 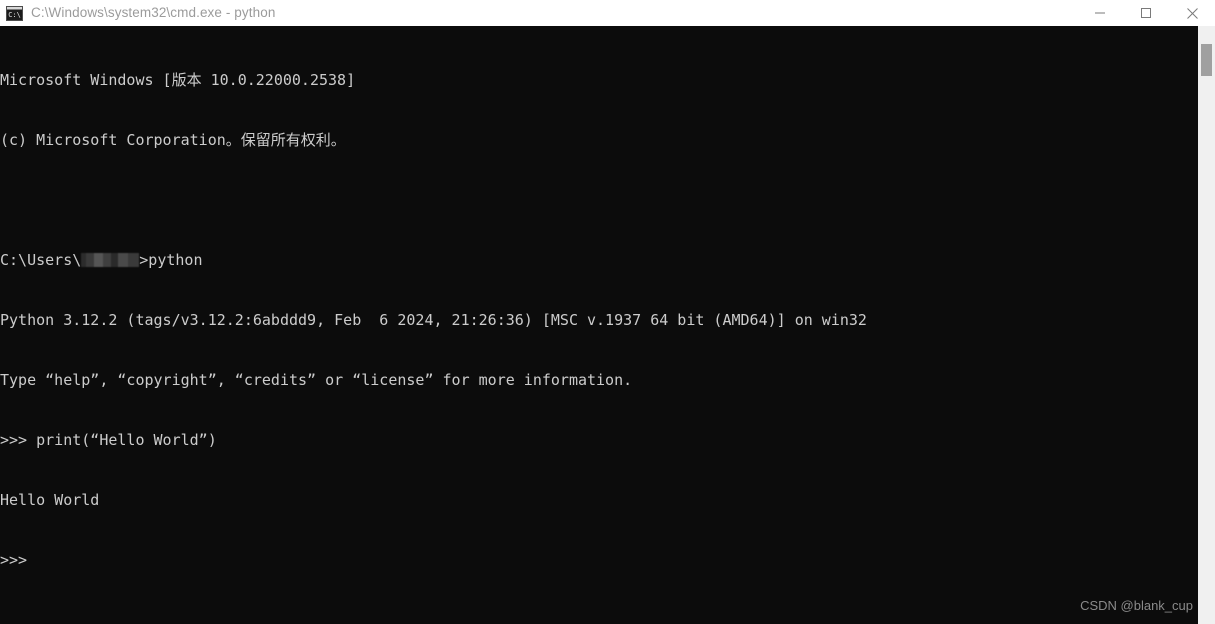 I want to click on console-line-cursor-prompt: >>>, so click(x=14, y=560).